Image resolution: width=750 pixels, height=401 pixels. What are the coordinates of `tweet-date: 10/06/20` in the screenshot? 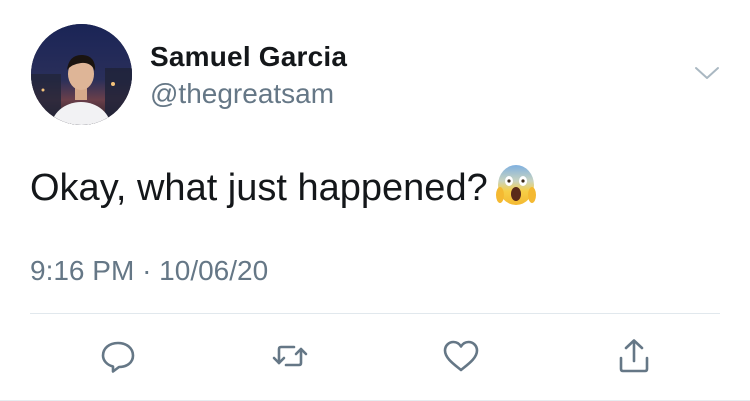 It's located at (214, 270).